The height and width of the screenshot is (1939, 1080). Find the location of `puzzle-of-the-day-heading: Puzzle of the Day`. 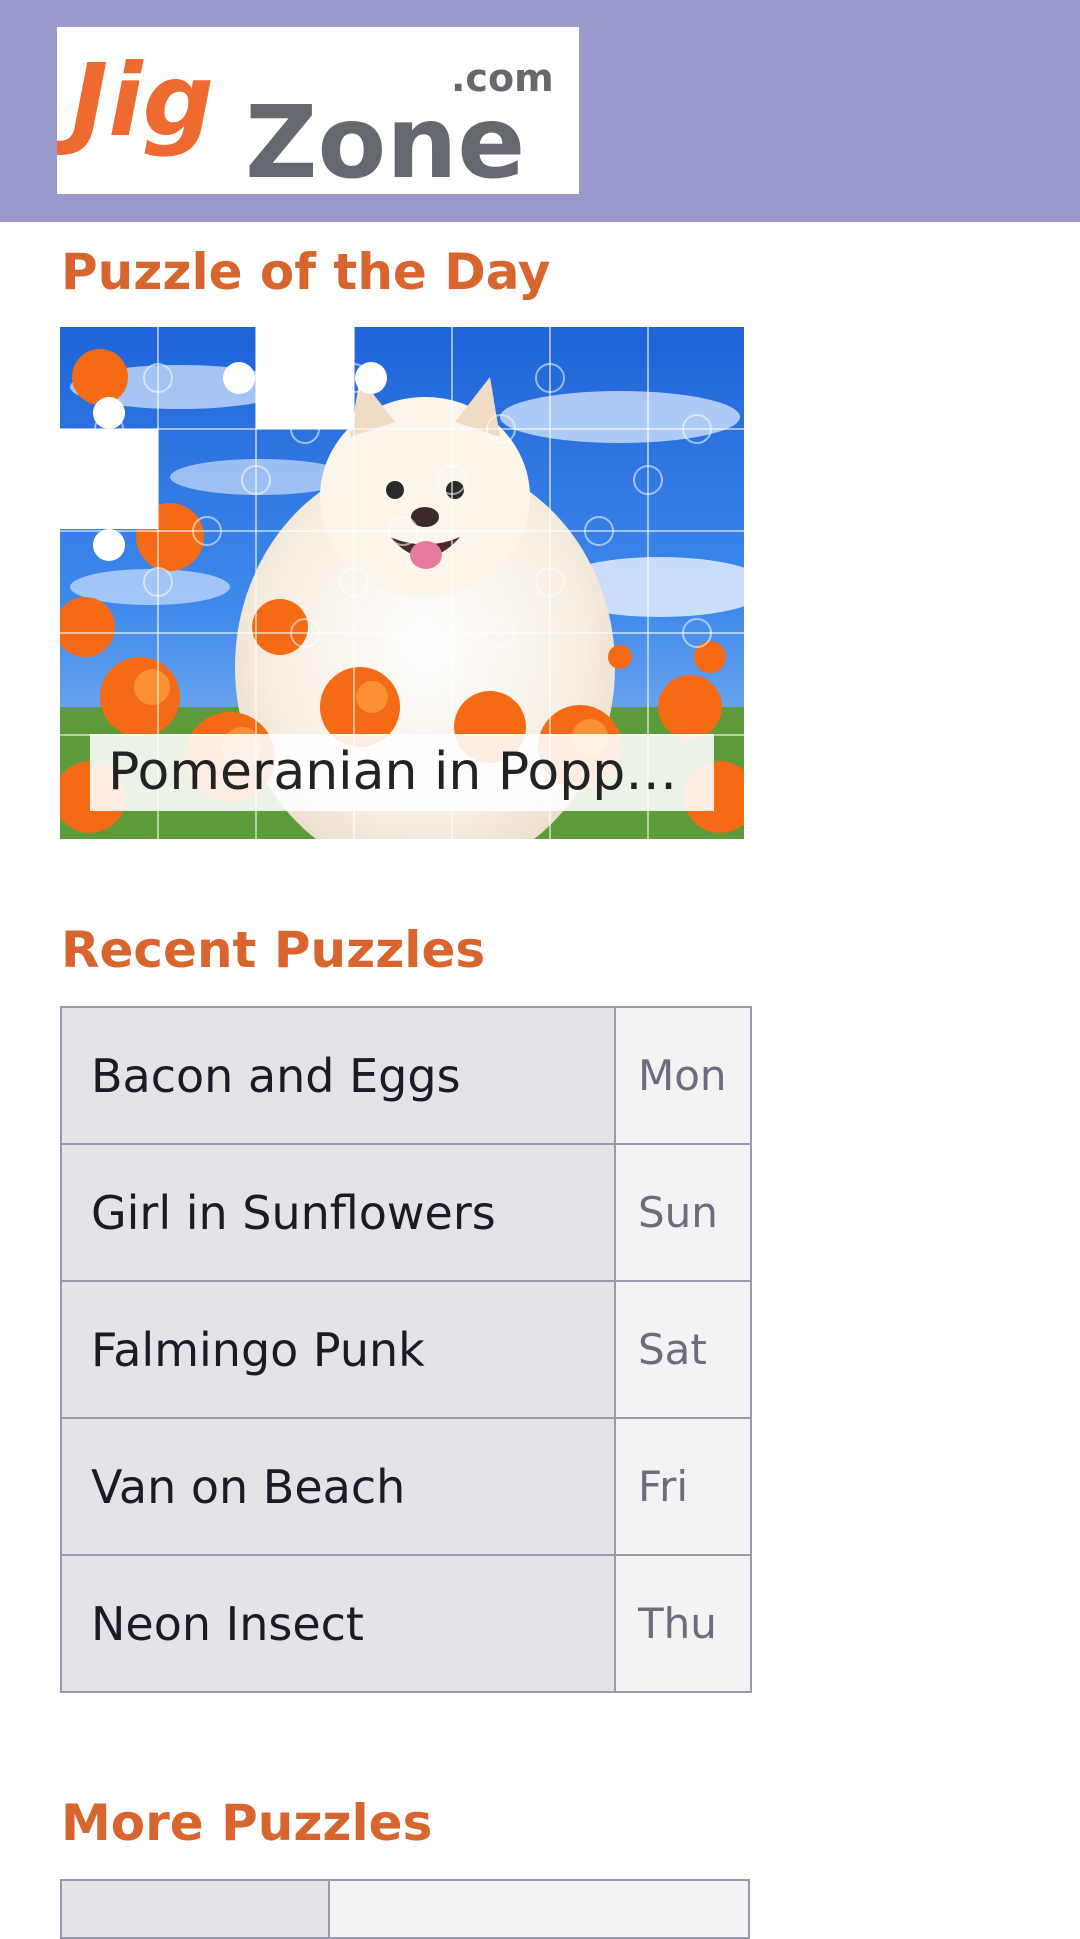

puzzle-of-the-day-heading: Puzzle of the Day is located at coordinates (306, 272).